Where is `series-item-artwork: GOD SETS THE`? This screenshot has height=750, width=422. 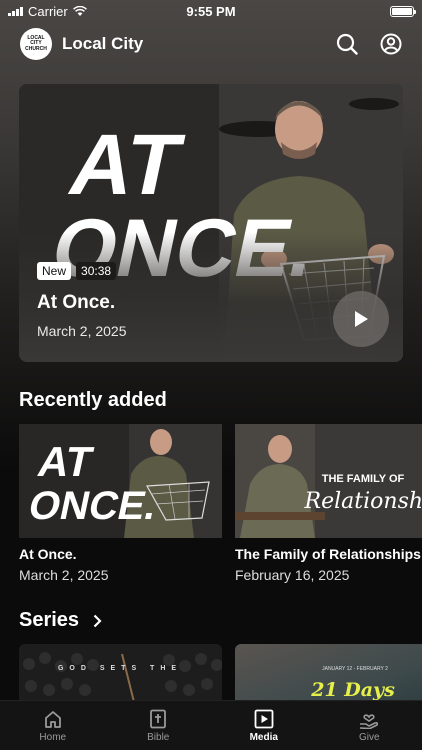 series-item-artwork: GOD SETS THE is located at coordinates (120, 672).